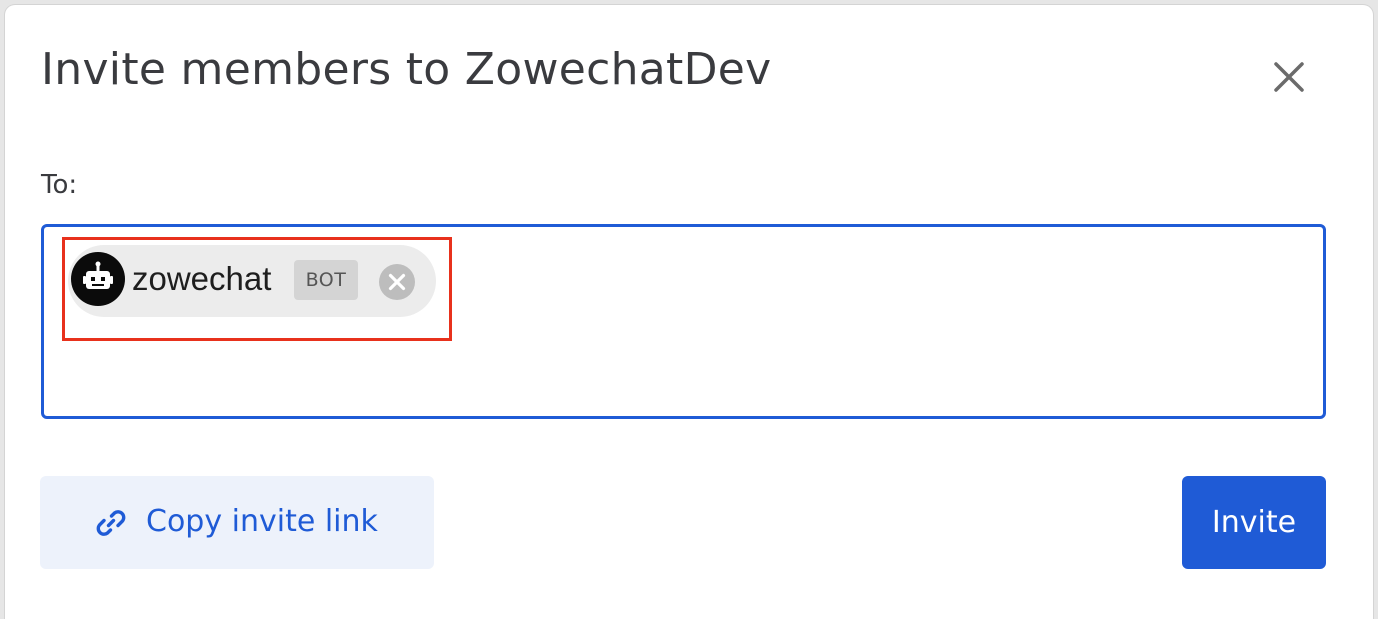 The height and width of the screenshot is (619, 1378). I want to click on dialog-title: Invite members to ZowechatDev, so click(406, 69).